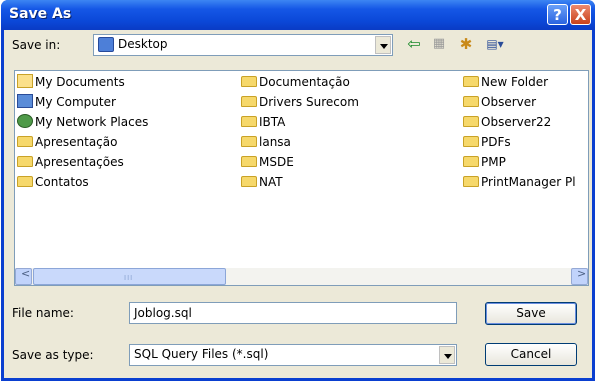 This screenshot has height=383, width=597. What do you see at coordinates (143, 44) in the screenshot?
I see `save-in-value: Desktop` at bounding box center [143, 44].